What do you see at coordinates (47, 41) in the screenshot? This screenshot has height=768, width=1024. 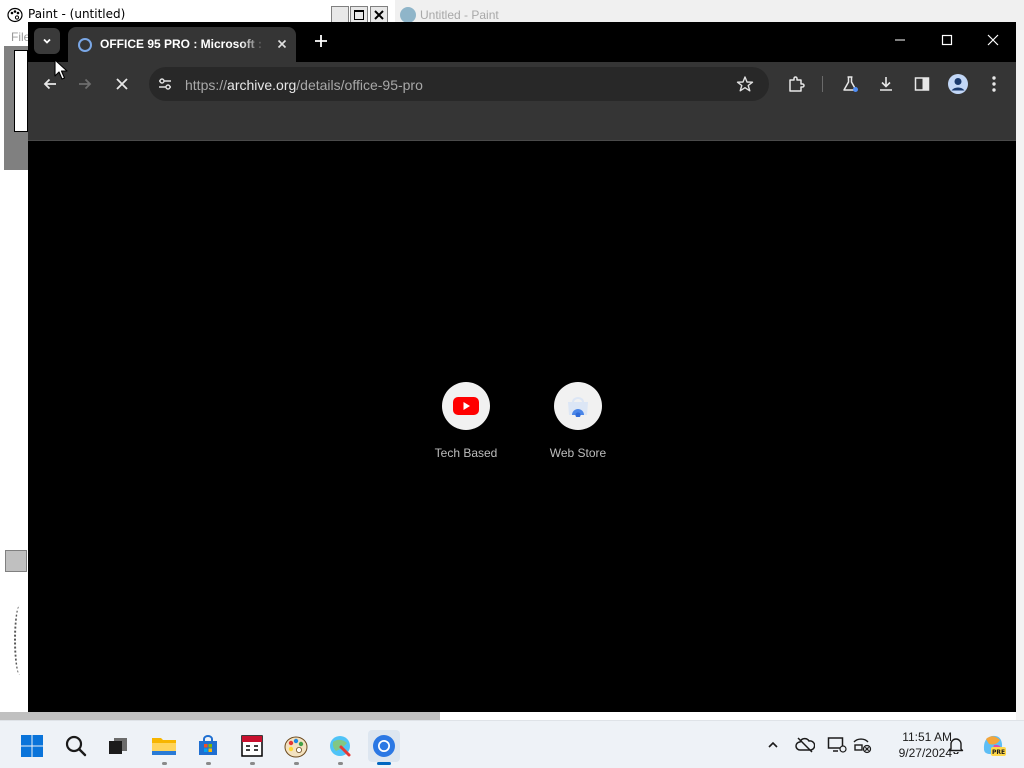 I see `tab-search-button` at bounding box center [47, 41].